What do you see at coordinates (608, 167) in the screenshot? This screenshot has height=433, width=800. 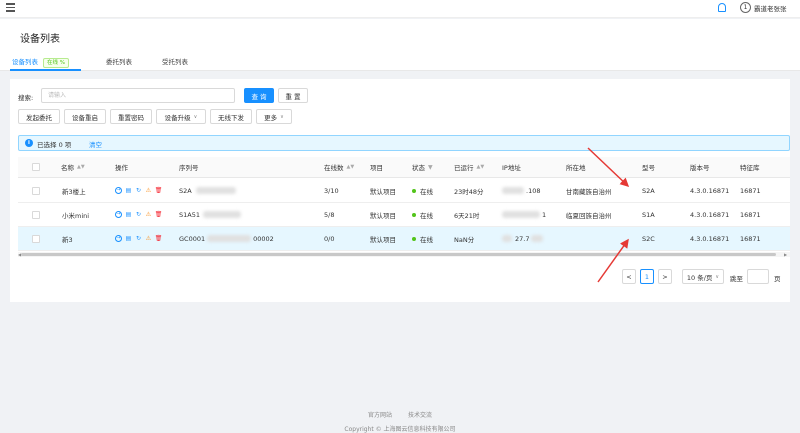 I see `arrow-to-model-s2a` at bounding box center [608, 167].